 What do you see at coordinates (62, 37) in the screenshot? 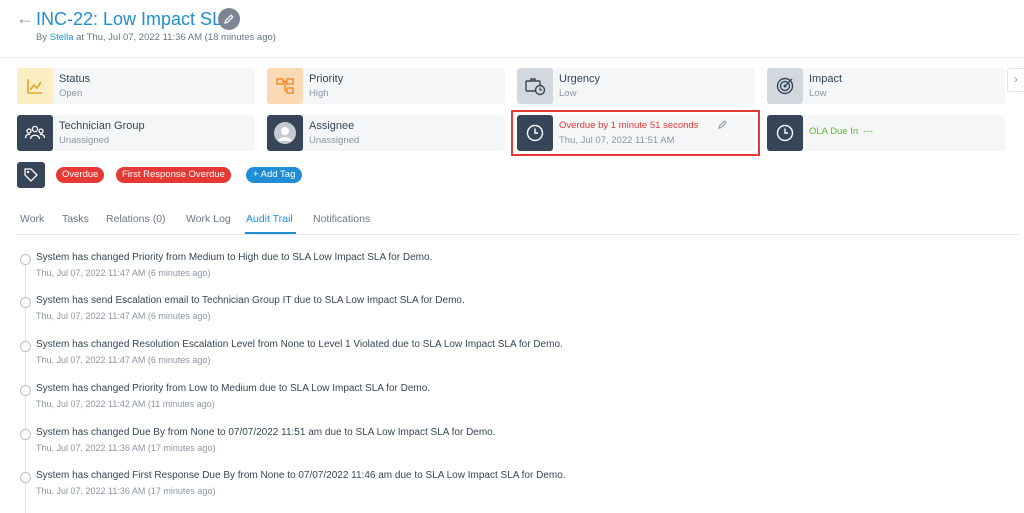
I see `author-link: Stella` at bounding box center [62, 37].